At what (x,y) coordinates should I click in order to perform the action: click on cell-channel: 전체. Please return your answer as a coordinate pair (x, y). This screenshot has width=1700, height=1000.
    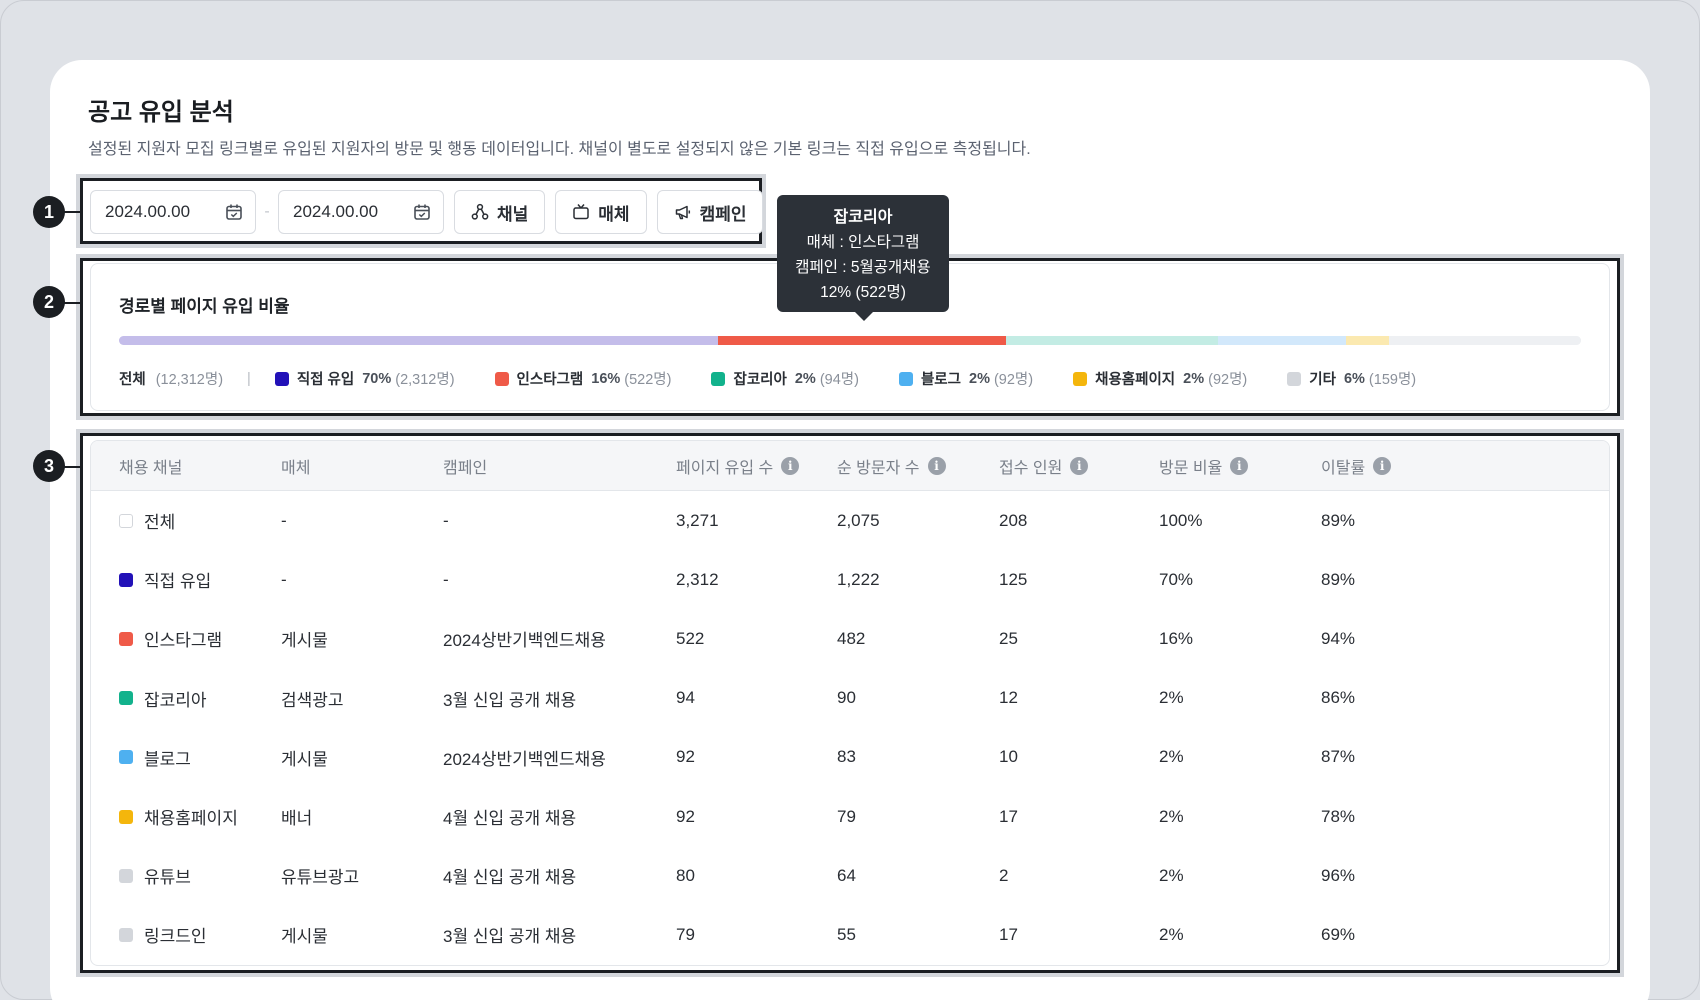
    Looking at the image, I should click on (147, 520).